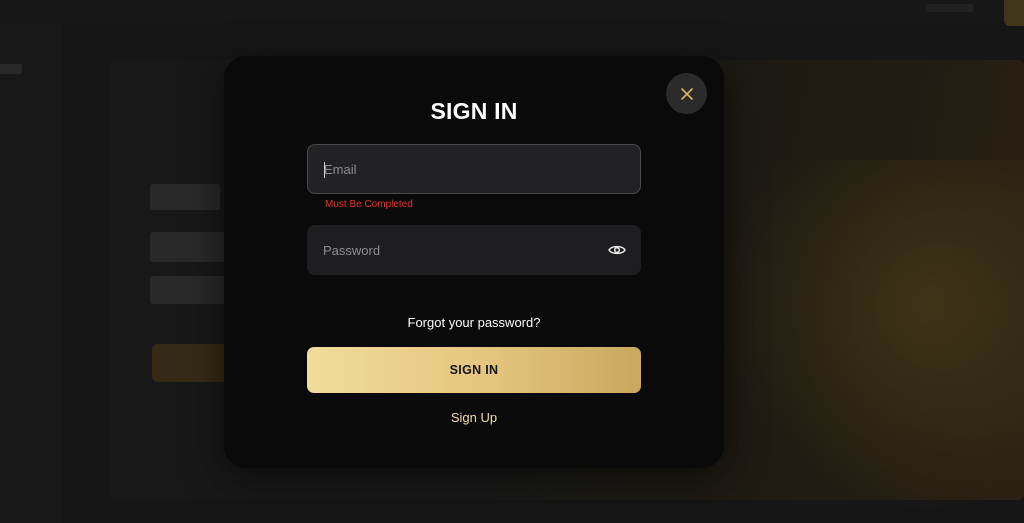 This screenshot has width=1024, height=523. Describe the element at coordinates (474, 111) in the screenshot. I see `modal-title: SIGN IN` at that location.